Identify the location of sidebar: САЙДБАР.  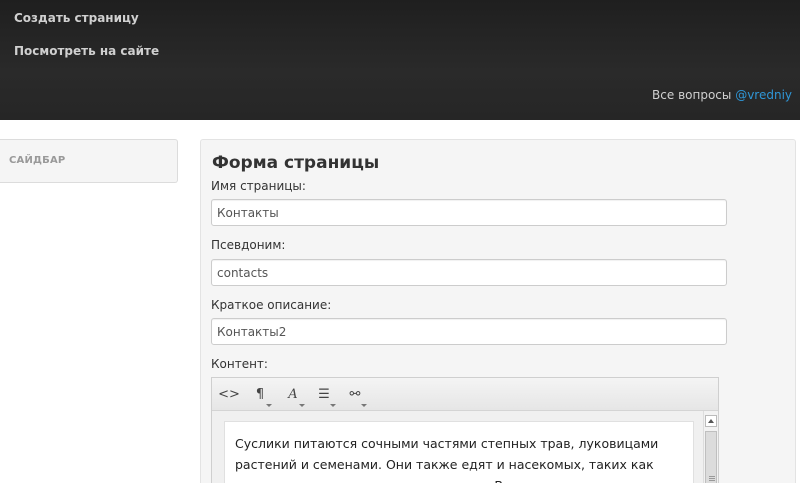
(89, 161).